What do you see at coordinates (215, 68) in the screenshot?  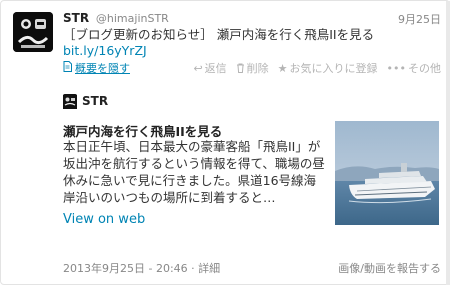 I see `reply-label: 返信` at bounding box center [215, 68].